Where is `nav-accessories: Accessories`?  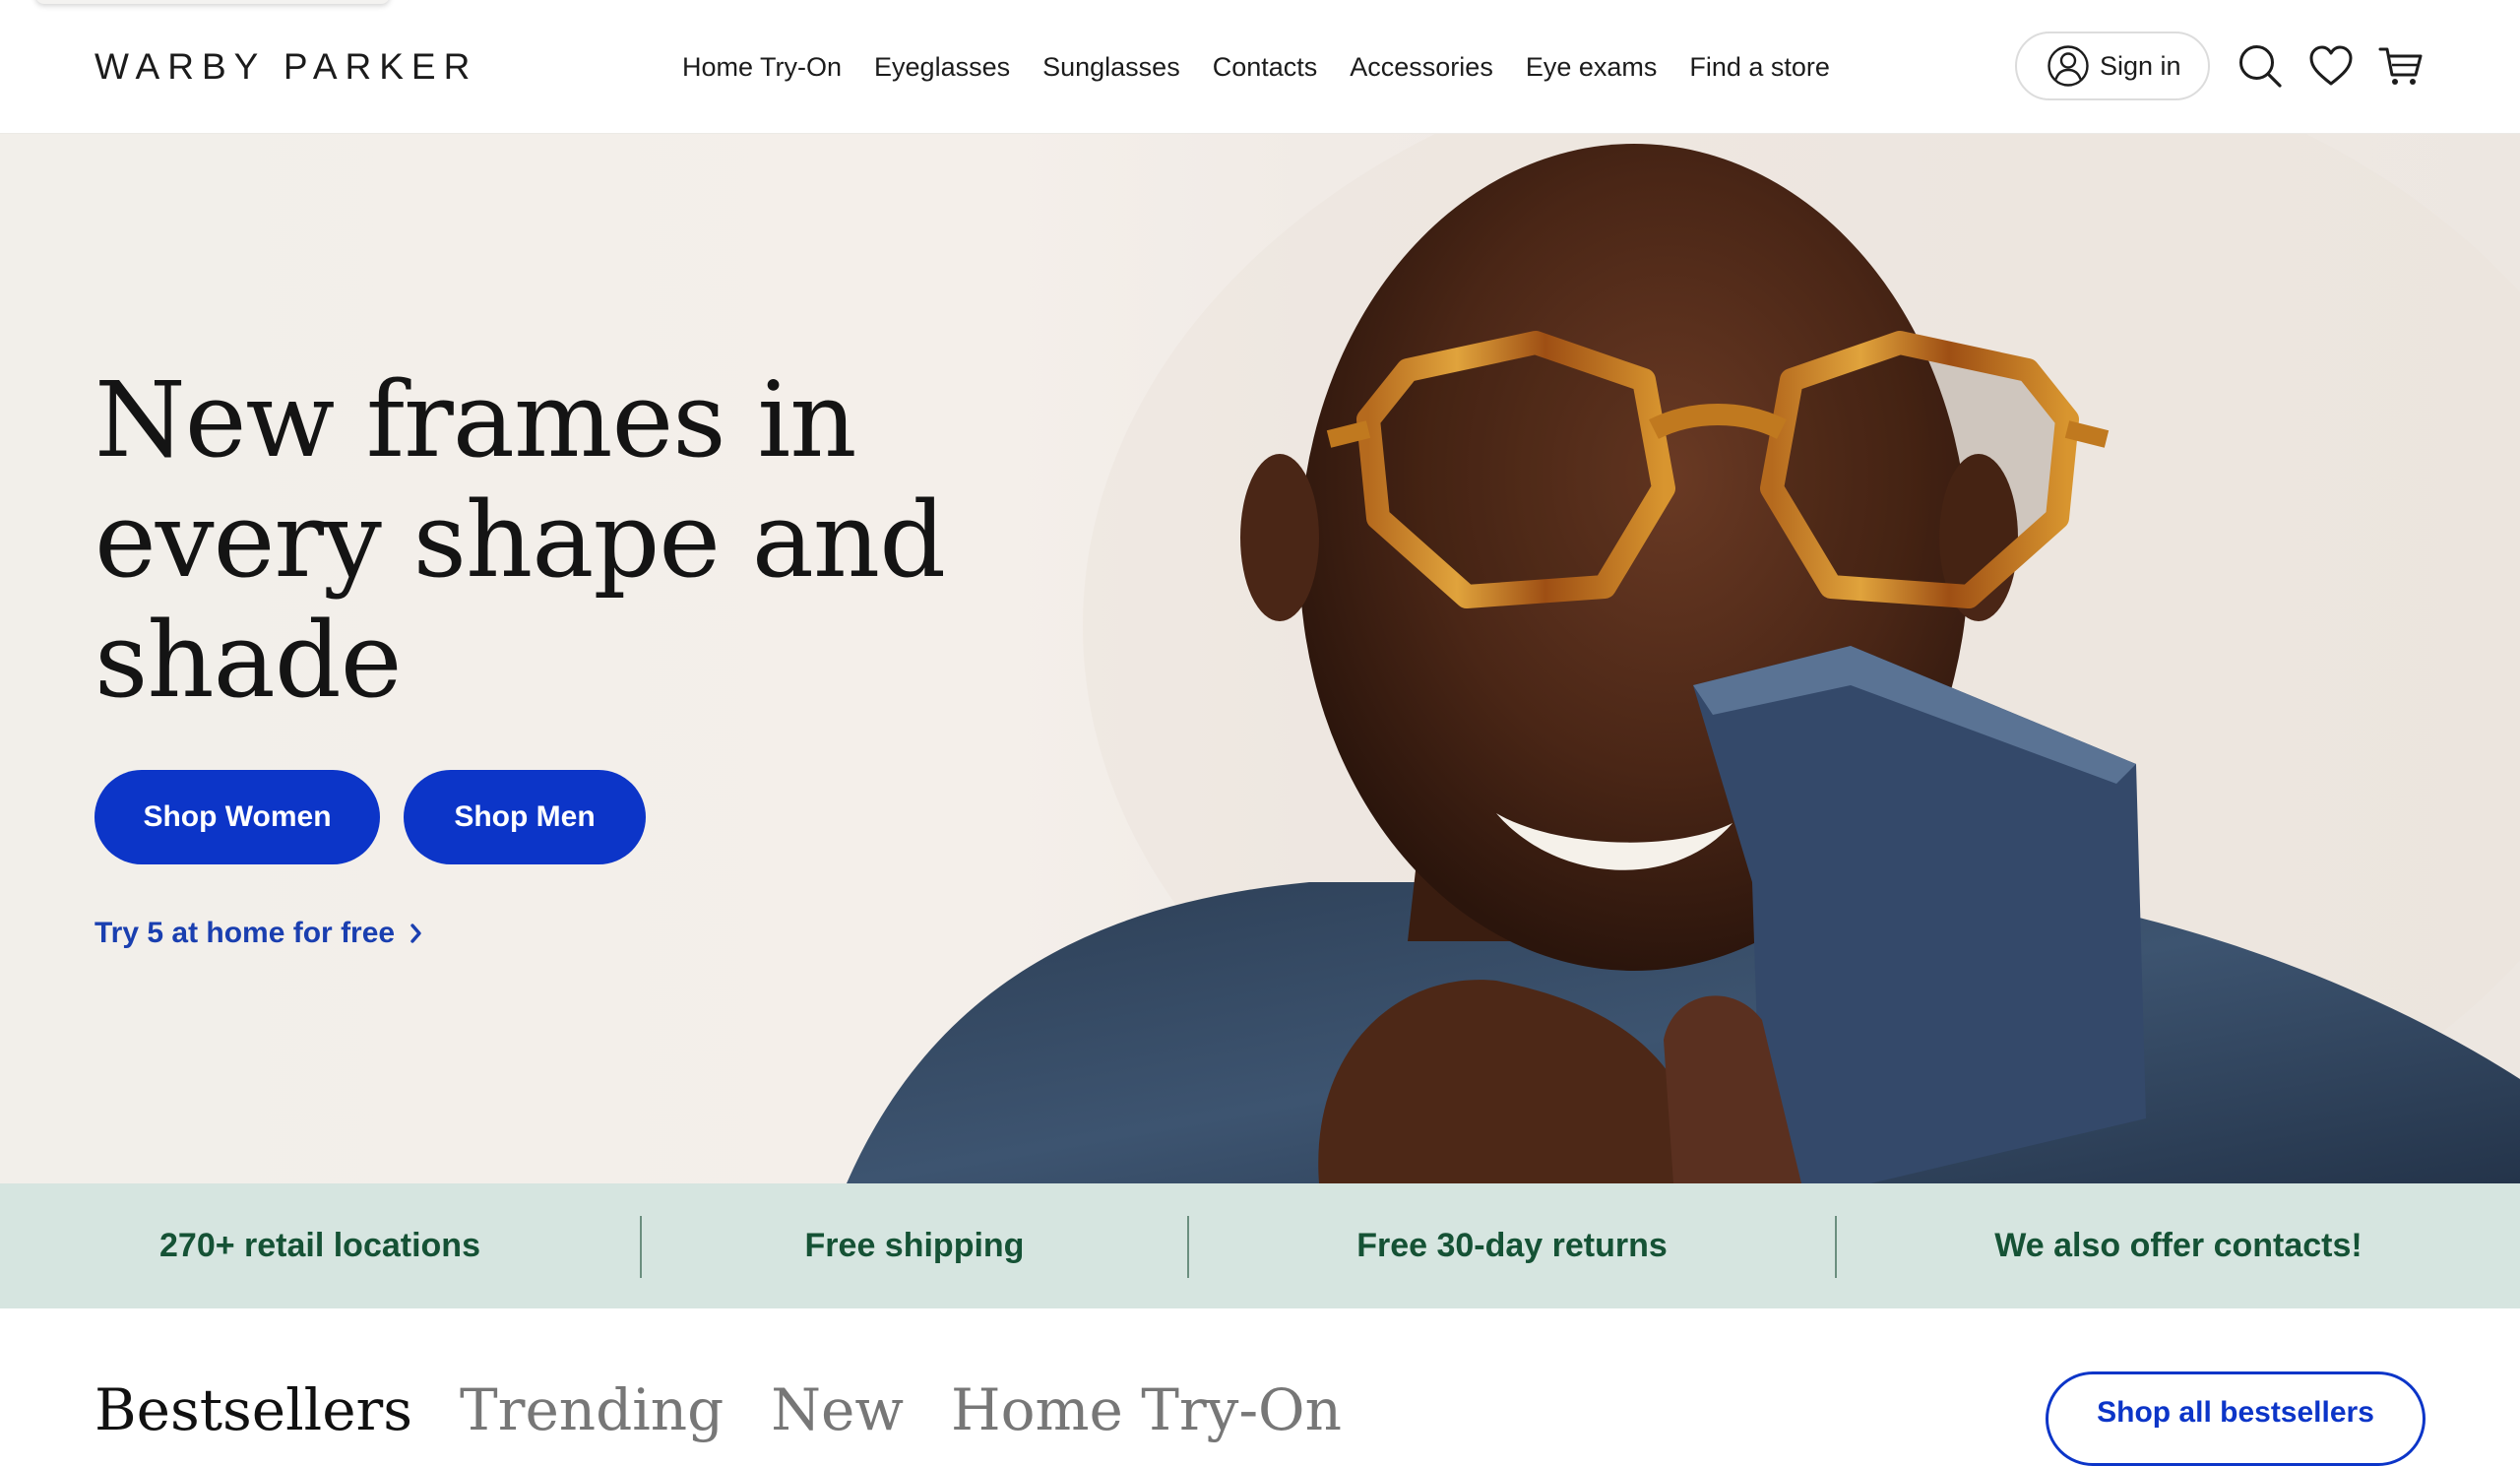 nav-accessories: Accessories is located at coordinates (1421, 67).